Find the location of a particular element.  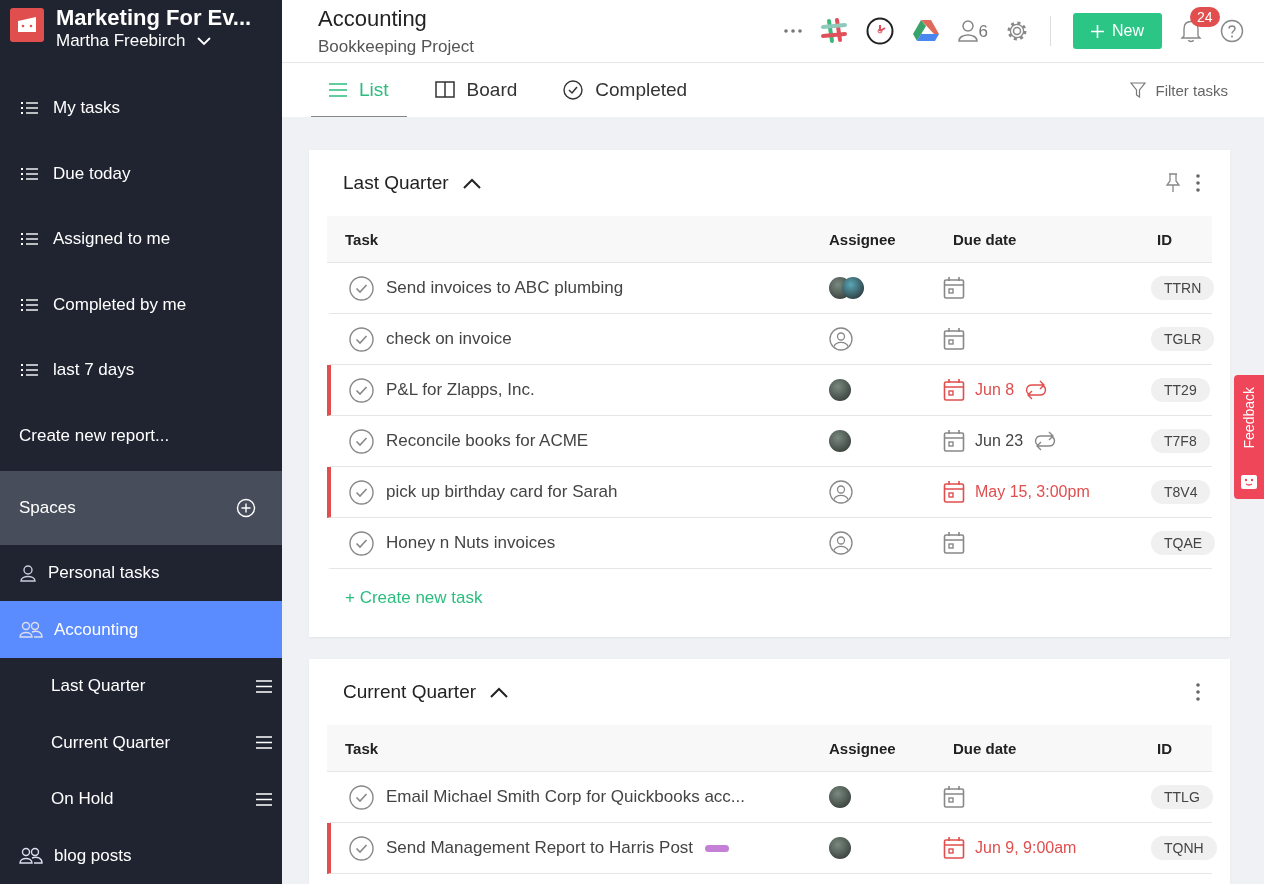

hash-icon is located at coordinates (833, 31).